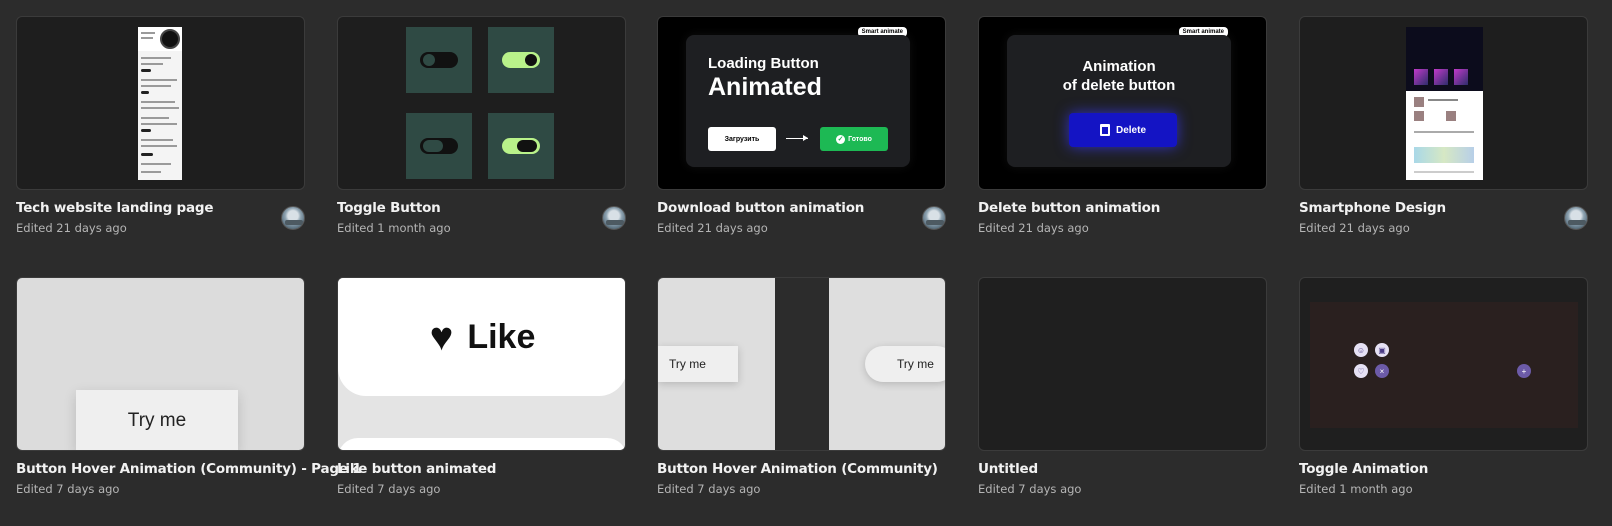 This screenshot has height=526, width=1612. What do you see at coordinates (1372, 208) in the screenshot?
I see `file-title: Smartphone Design` at bounding box center [1372, 208].